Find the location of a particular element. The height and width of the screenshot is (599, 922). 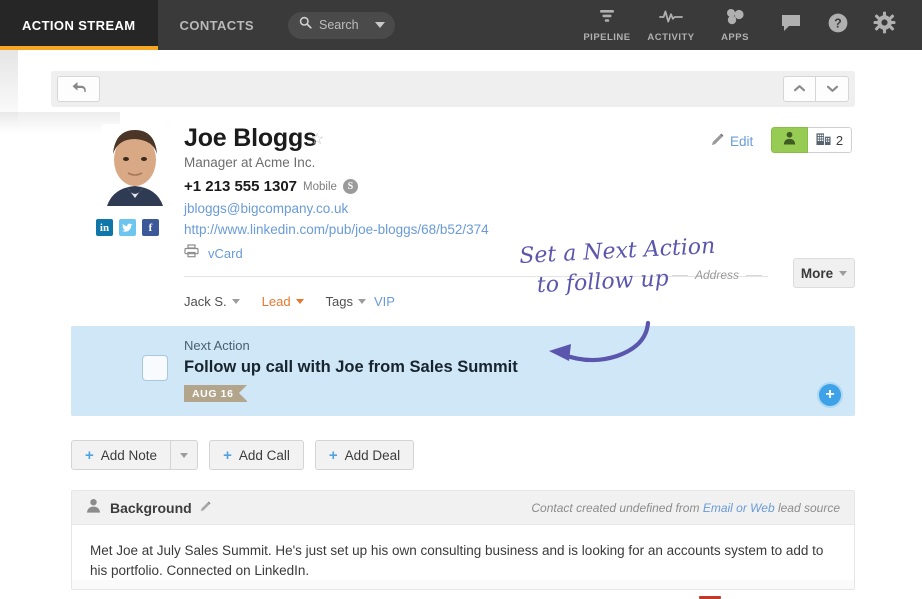

linkedin-icon: in is located at coordinates (104, 227).